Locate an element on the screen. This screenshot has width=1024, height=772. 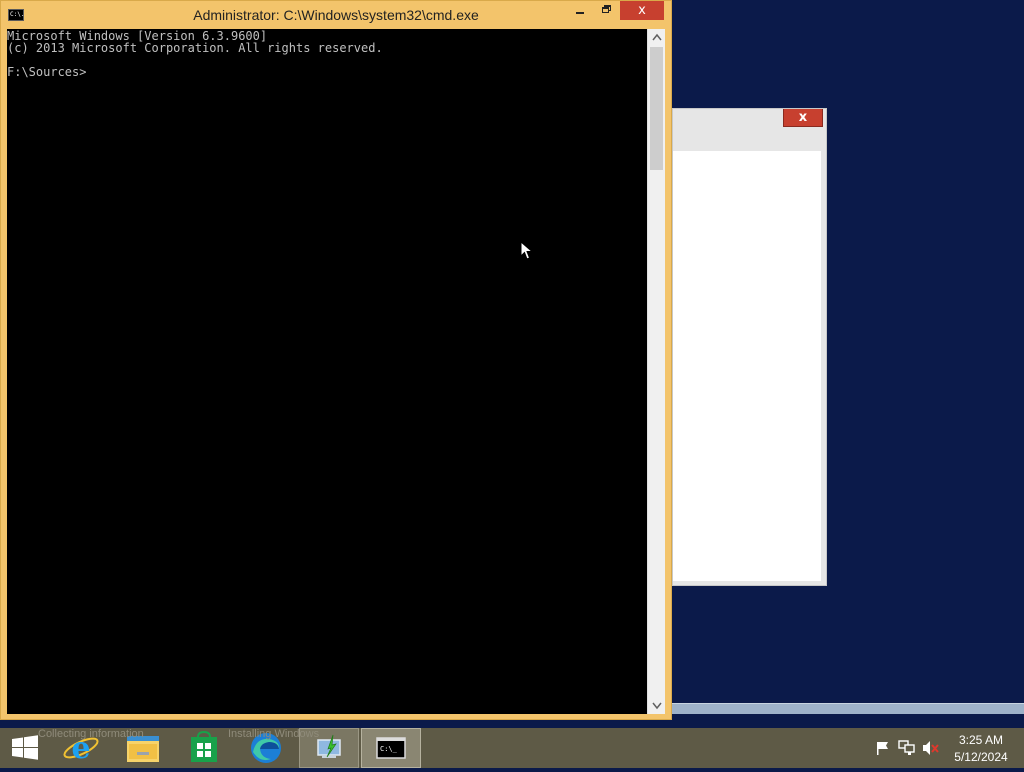
clock-time: 3:25 AM is located at coordinates (981, 740).